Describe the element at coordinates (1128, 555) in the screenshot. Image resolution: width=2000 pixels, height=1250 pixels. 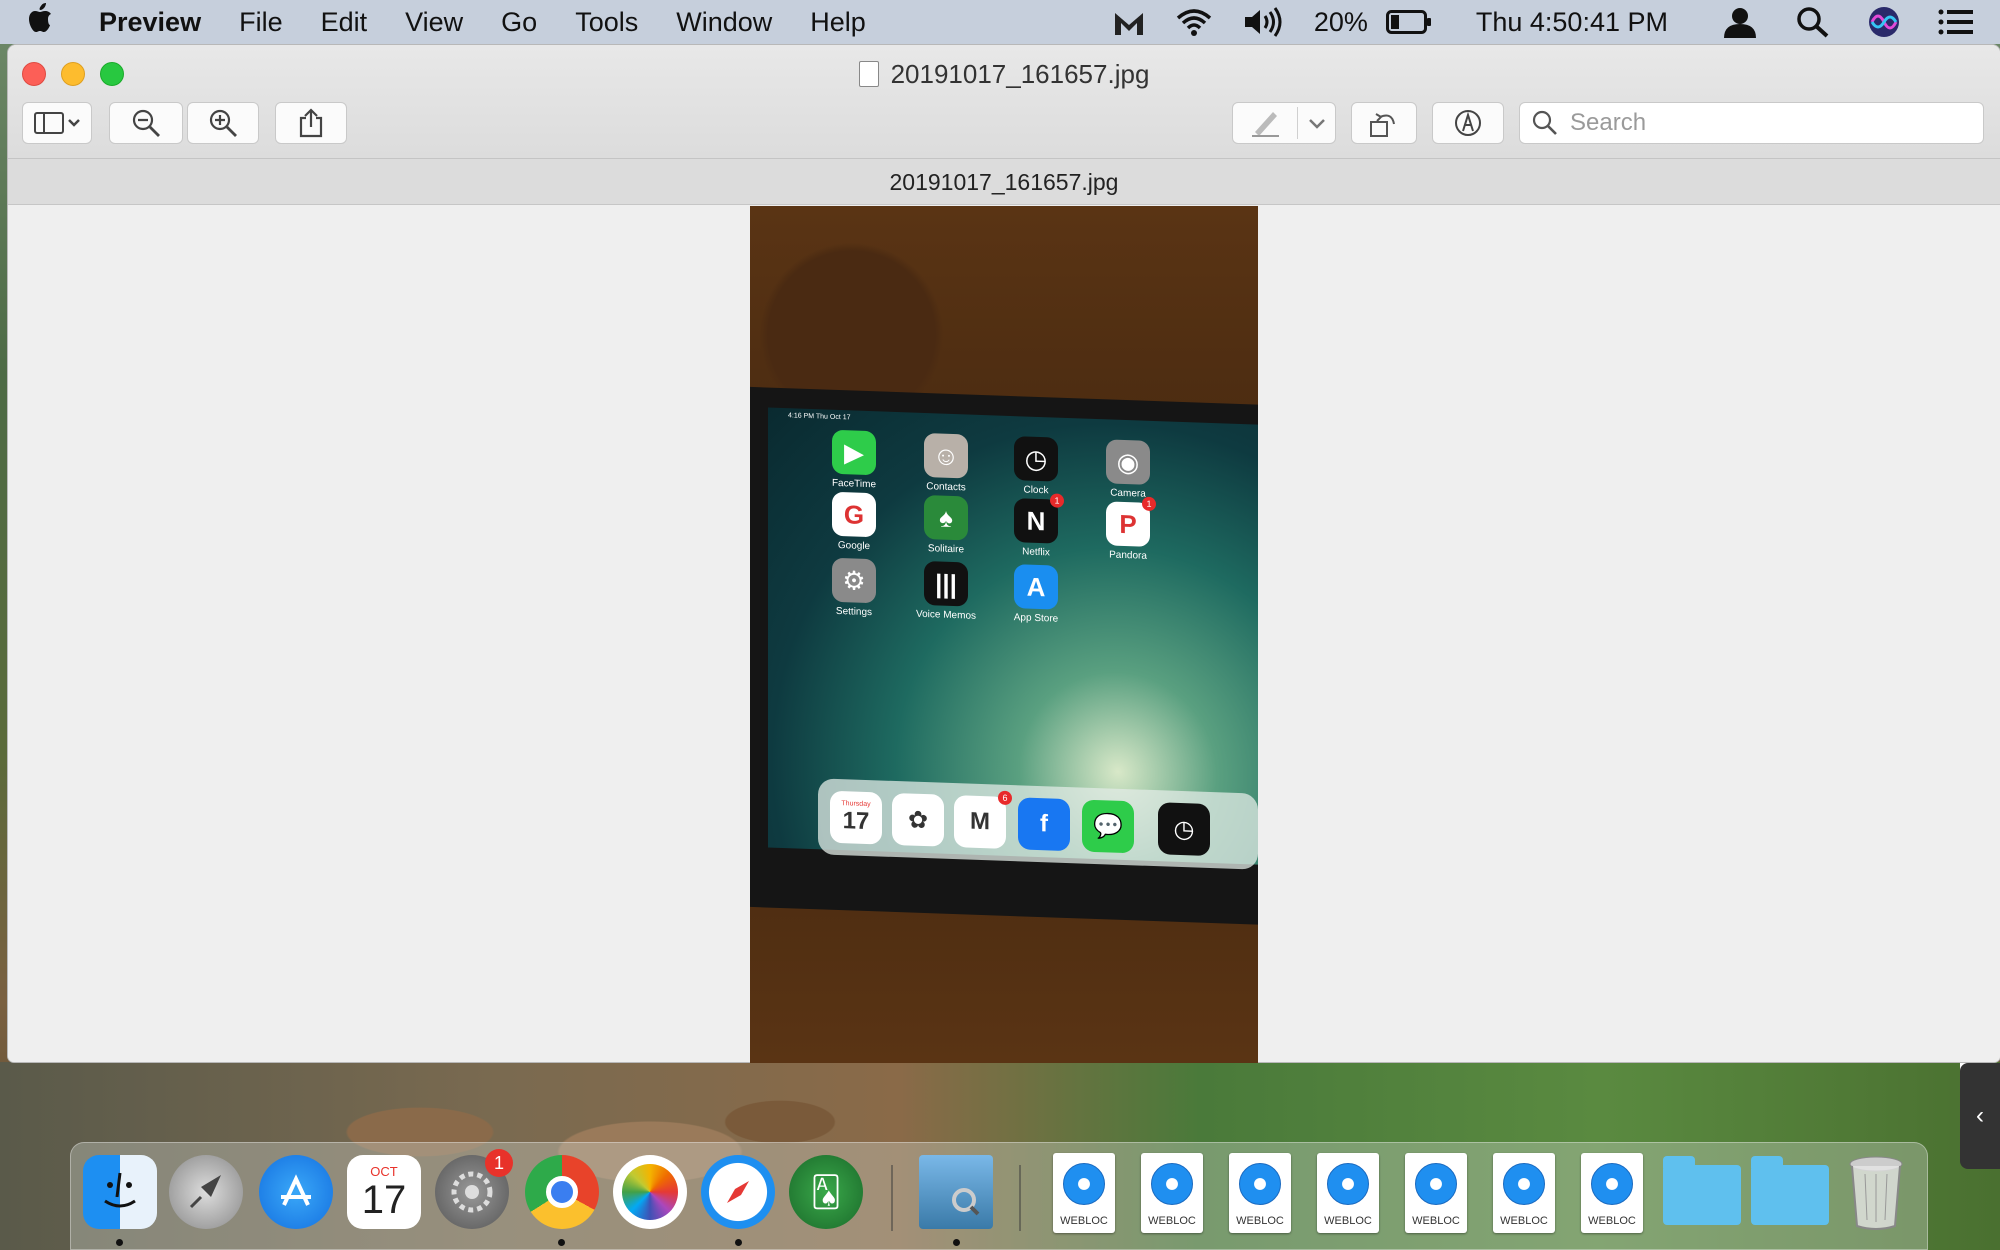
I see `ipad-app-label: Pandora` at that location.